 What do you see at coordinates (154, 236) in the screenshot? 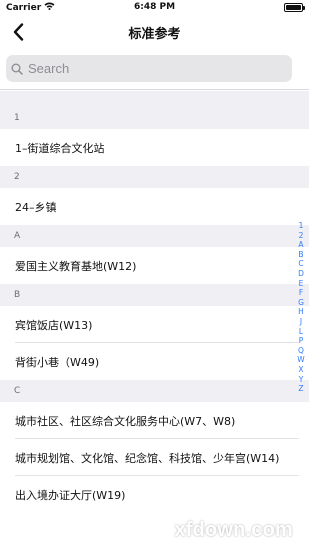
I see `section-header: A` at bounding box center [154, 236].